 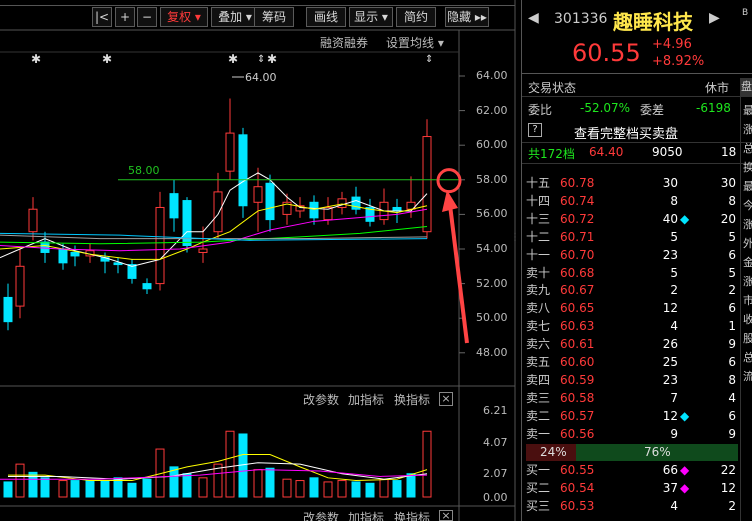 I want to click on order-level-vol: 8, so click(x=674, y=200).